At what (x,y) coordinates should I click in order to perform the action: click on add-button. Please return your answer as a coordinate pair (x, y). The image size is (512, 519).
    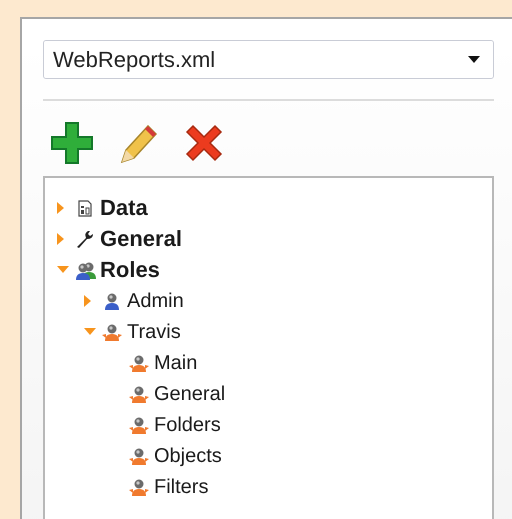
    Looking at the image, I should click on (72, 143).